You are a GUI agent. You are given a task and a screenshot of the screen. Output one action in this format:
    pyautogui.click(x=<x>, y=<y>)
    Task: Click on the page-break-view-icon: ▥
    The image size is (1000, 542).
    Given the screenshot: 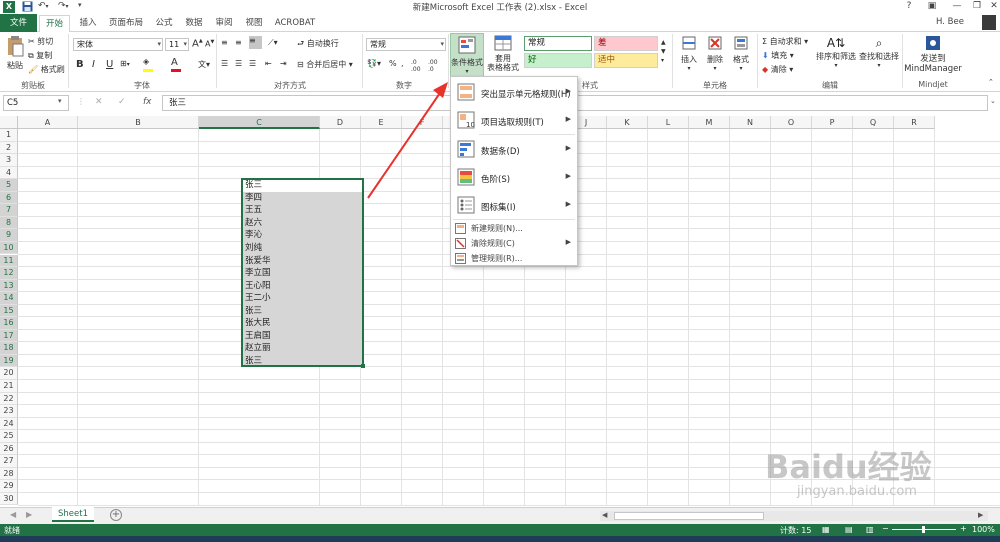 What is the action you would take?
    pyautogui.click(x=870, y=529)
    